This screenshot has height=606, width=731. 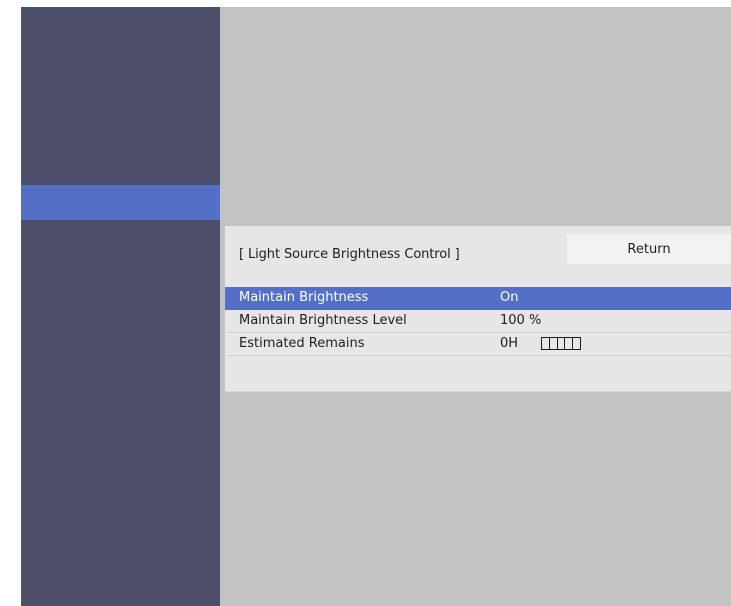 What do you see at coordinates (302, 343) in the screenshot?
I see `estimated-remains-label: Estimated Remains` at bounding box center [302, 343].